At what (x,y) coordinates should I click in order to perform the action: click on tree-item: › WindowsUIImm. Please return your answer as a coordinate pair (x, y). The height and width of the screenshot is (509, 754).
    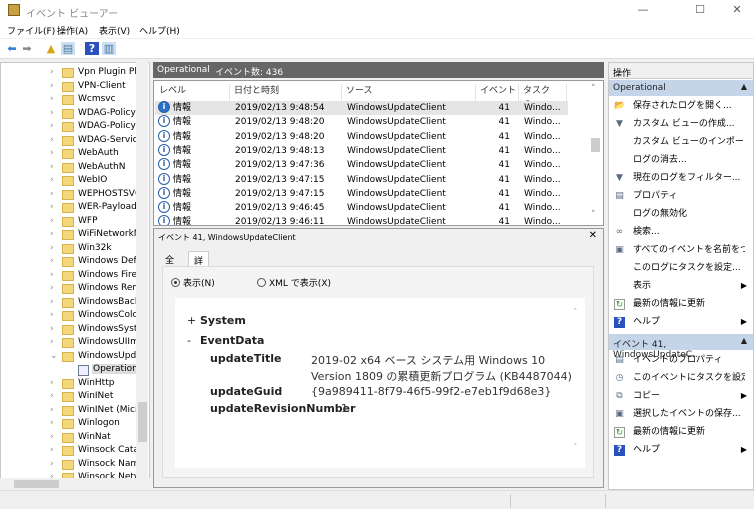
    Looking at the image, I should click on (71, 343).